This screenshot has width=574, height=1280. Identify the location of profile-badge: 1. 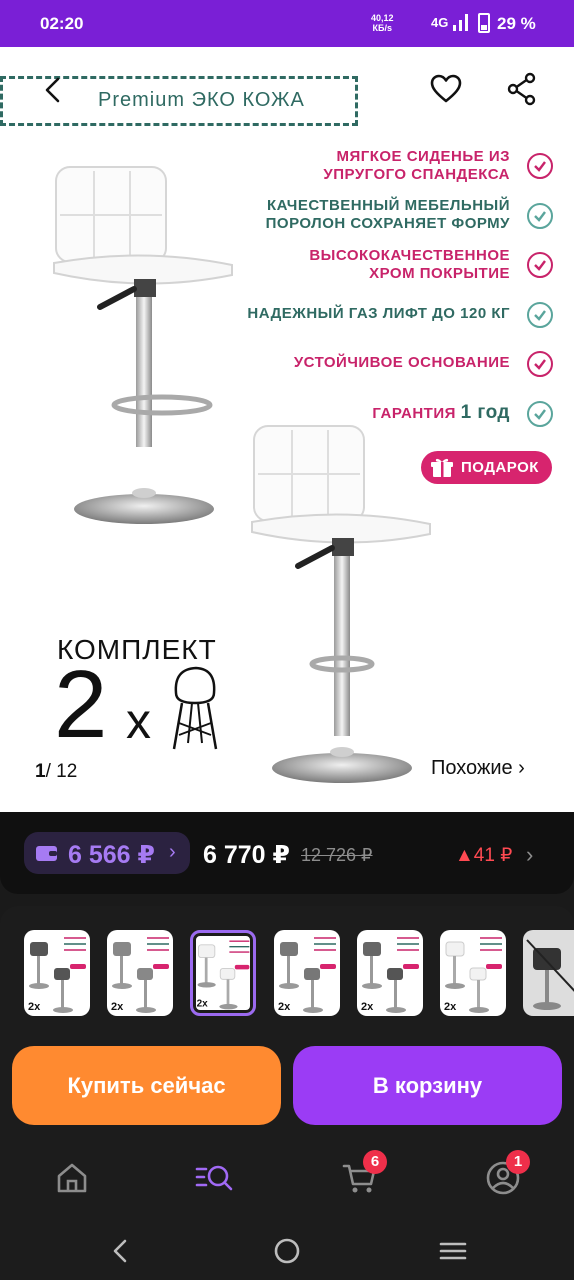
(518, 1162).